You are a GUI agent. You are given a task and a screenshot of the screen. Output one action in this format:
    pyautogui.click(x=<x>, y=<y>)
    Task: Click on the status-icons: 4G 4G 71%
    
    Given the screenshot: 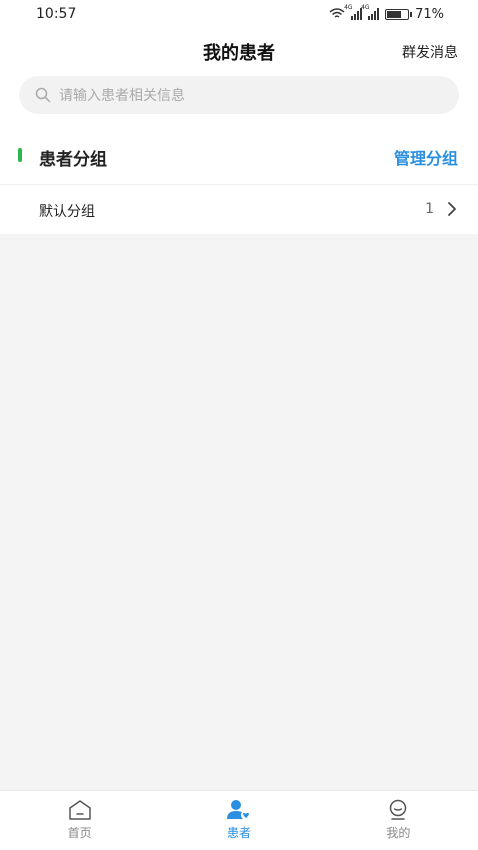 What is the action you would take?
    pyautogui.click(x=386, y=13)
    